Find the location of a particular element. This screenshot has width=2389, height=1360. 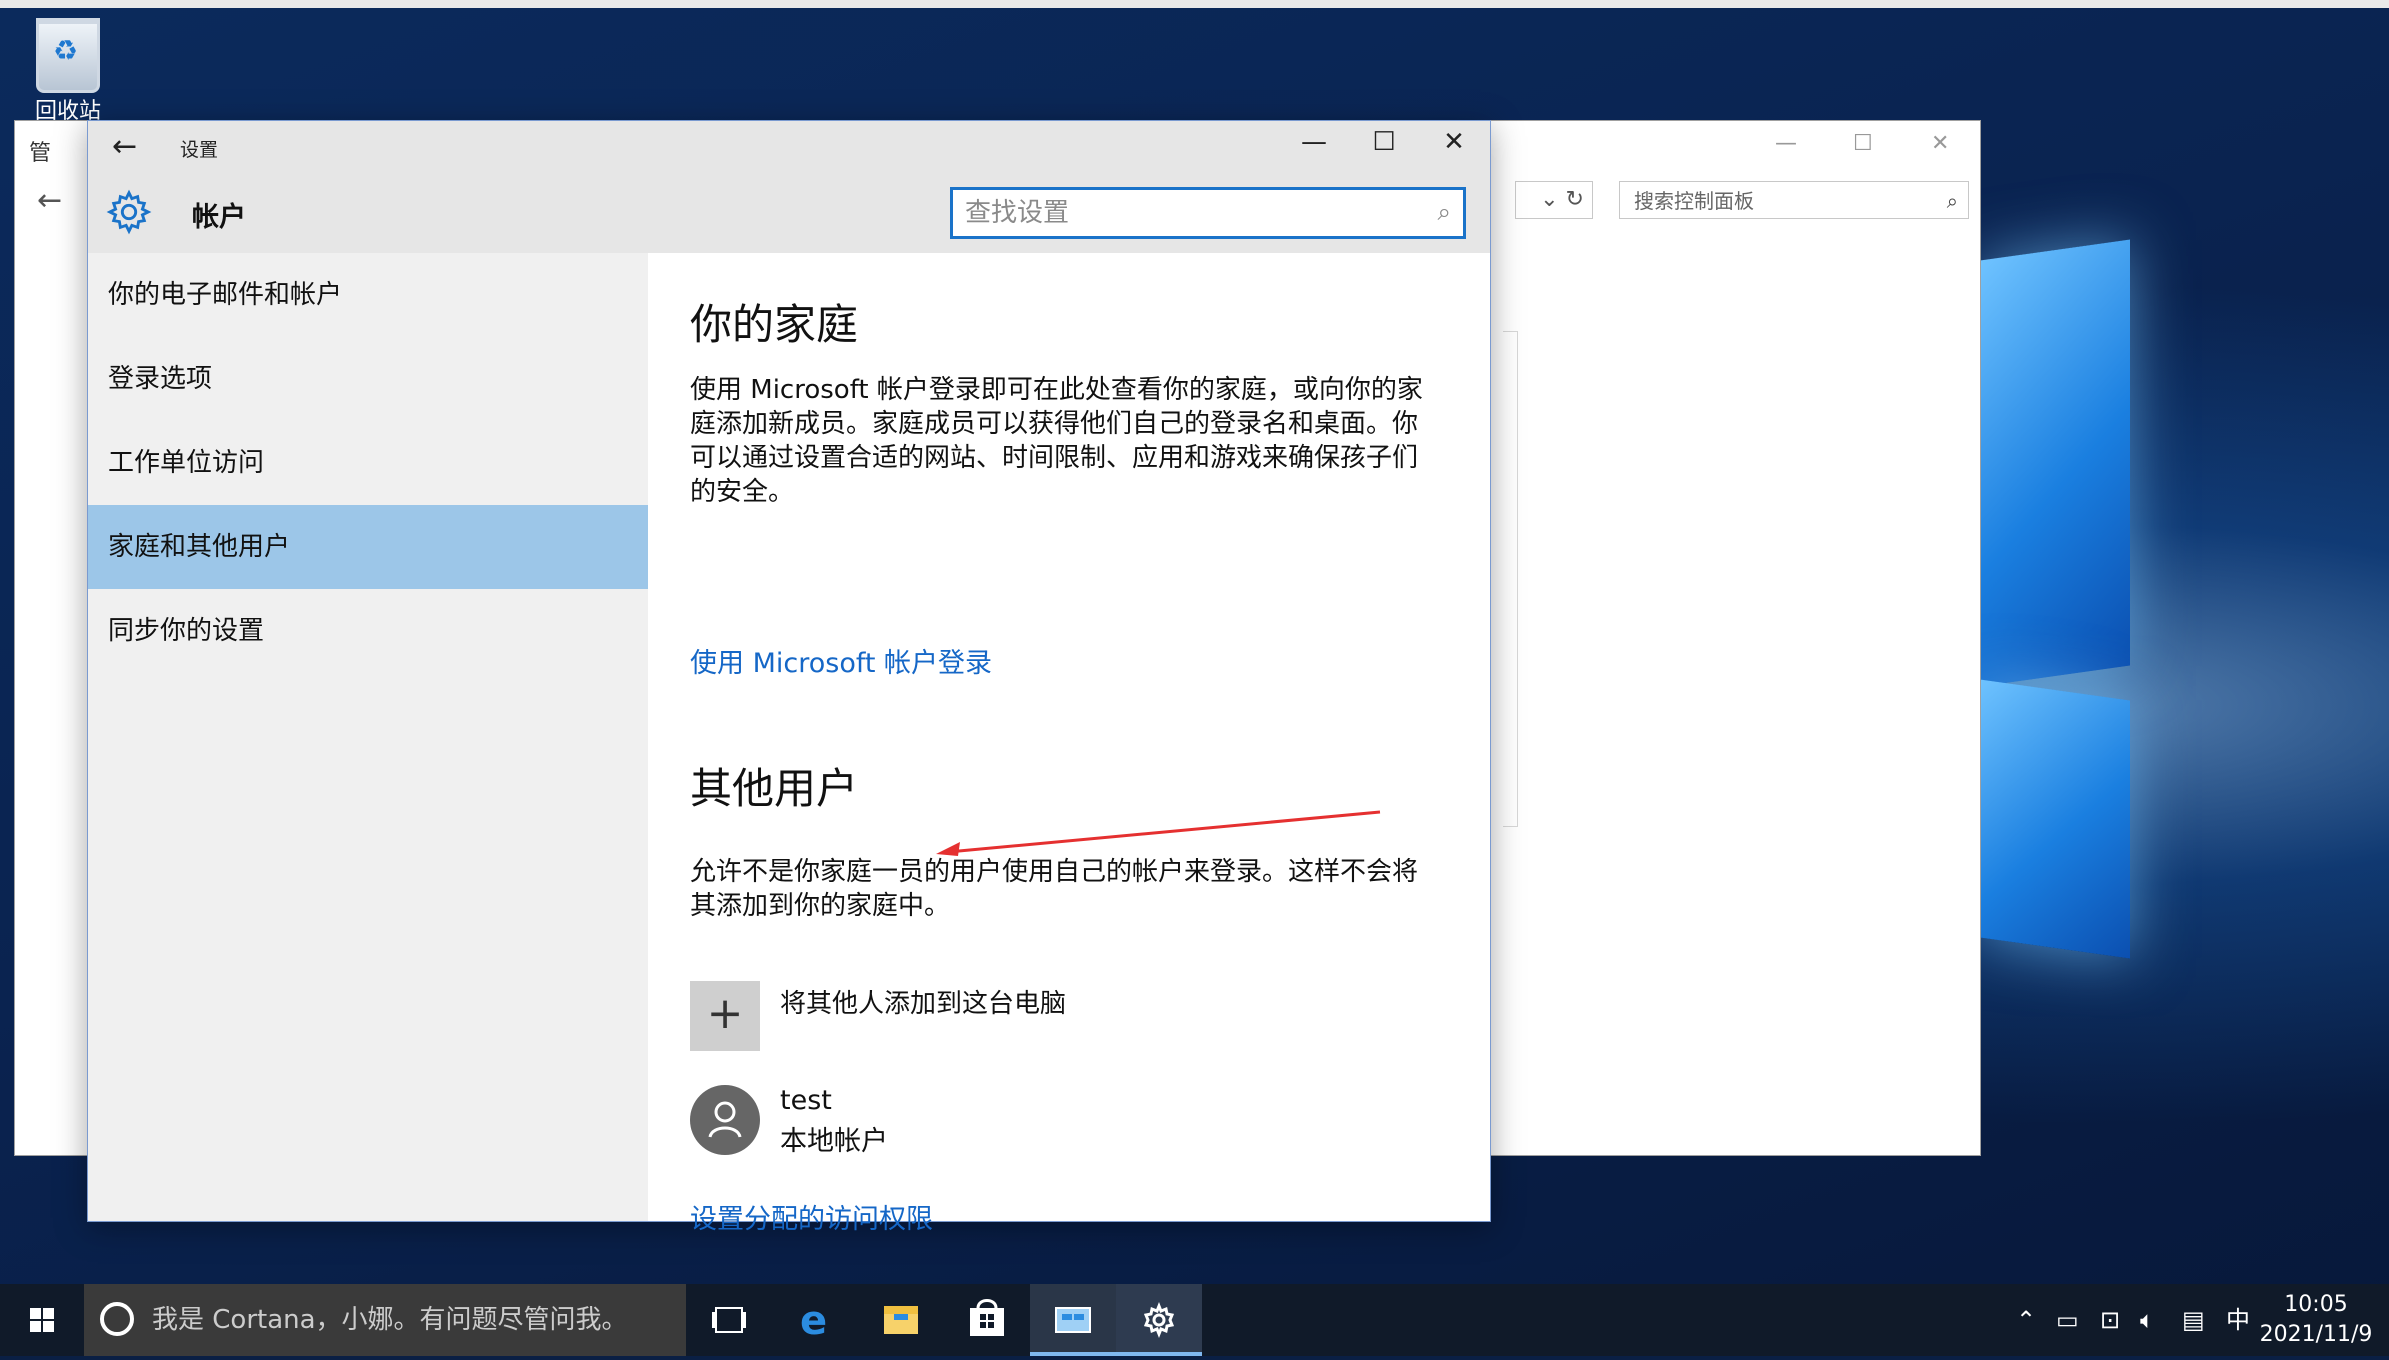

family-heading: 你的家庭 is located at coordinates (774, 324).